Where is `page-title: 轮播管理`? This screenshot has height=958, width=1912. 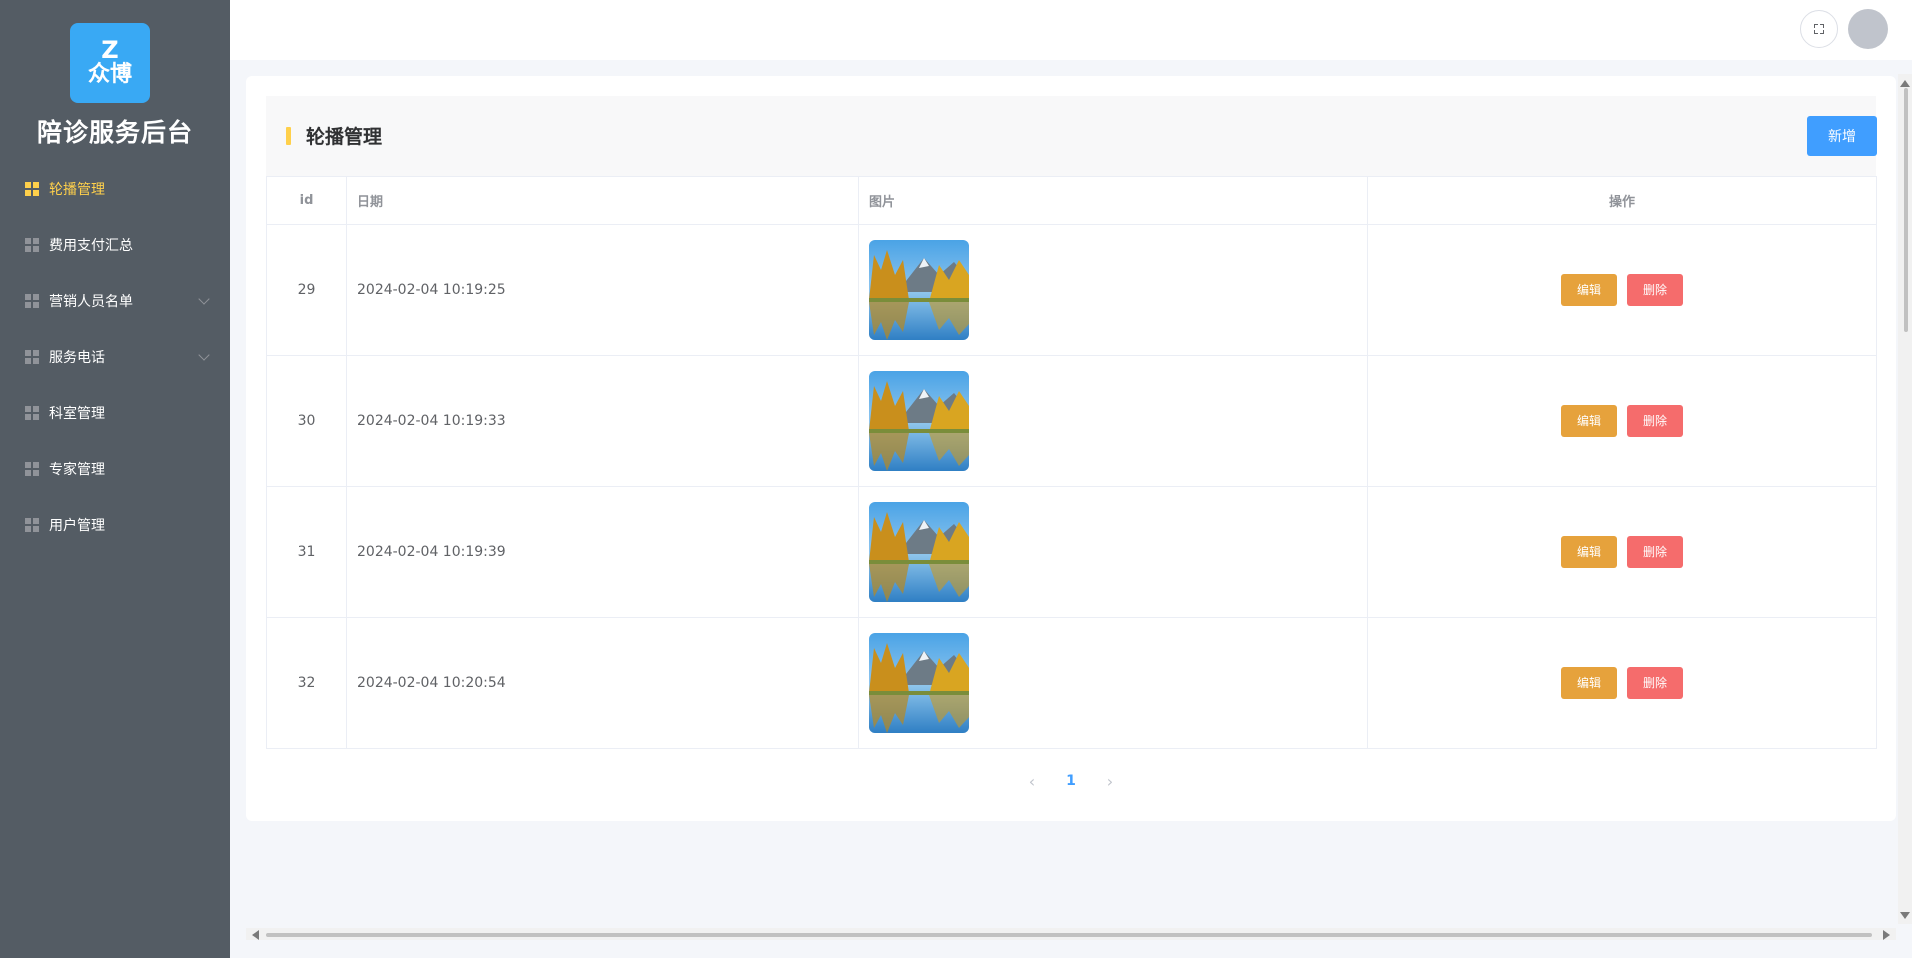
page-title: 轮播管理 is located at coordinates (344, 137).